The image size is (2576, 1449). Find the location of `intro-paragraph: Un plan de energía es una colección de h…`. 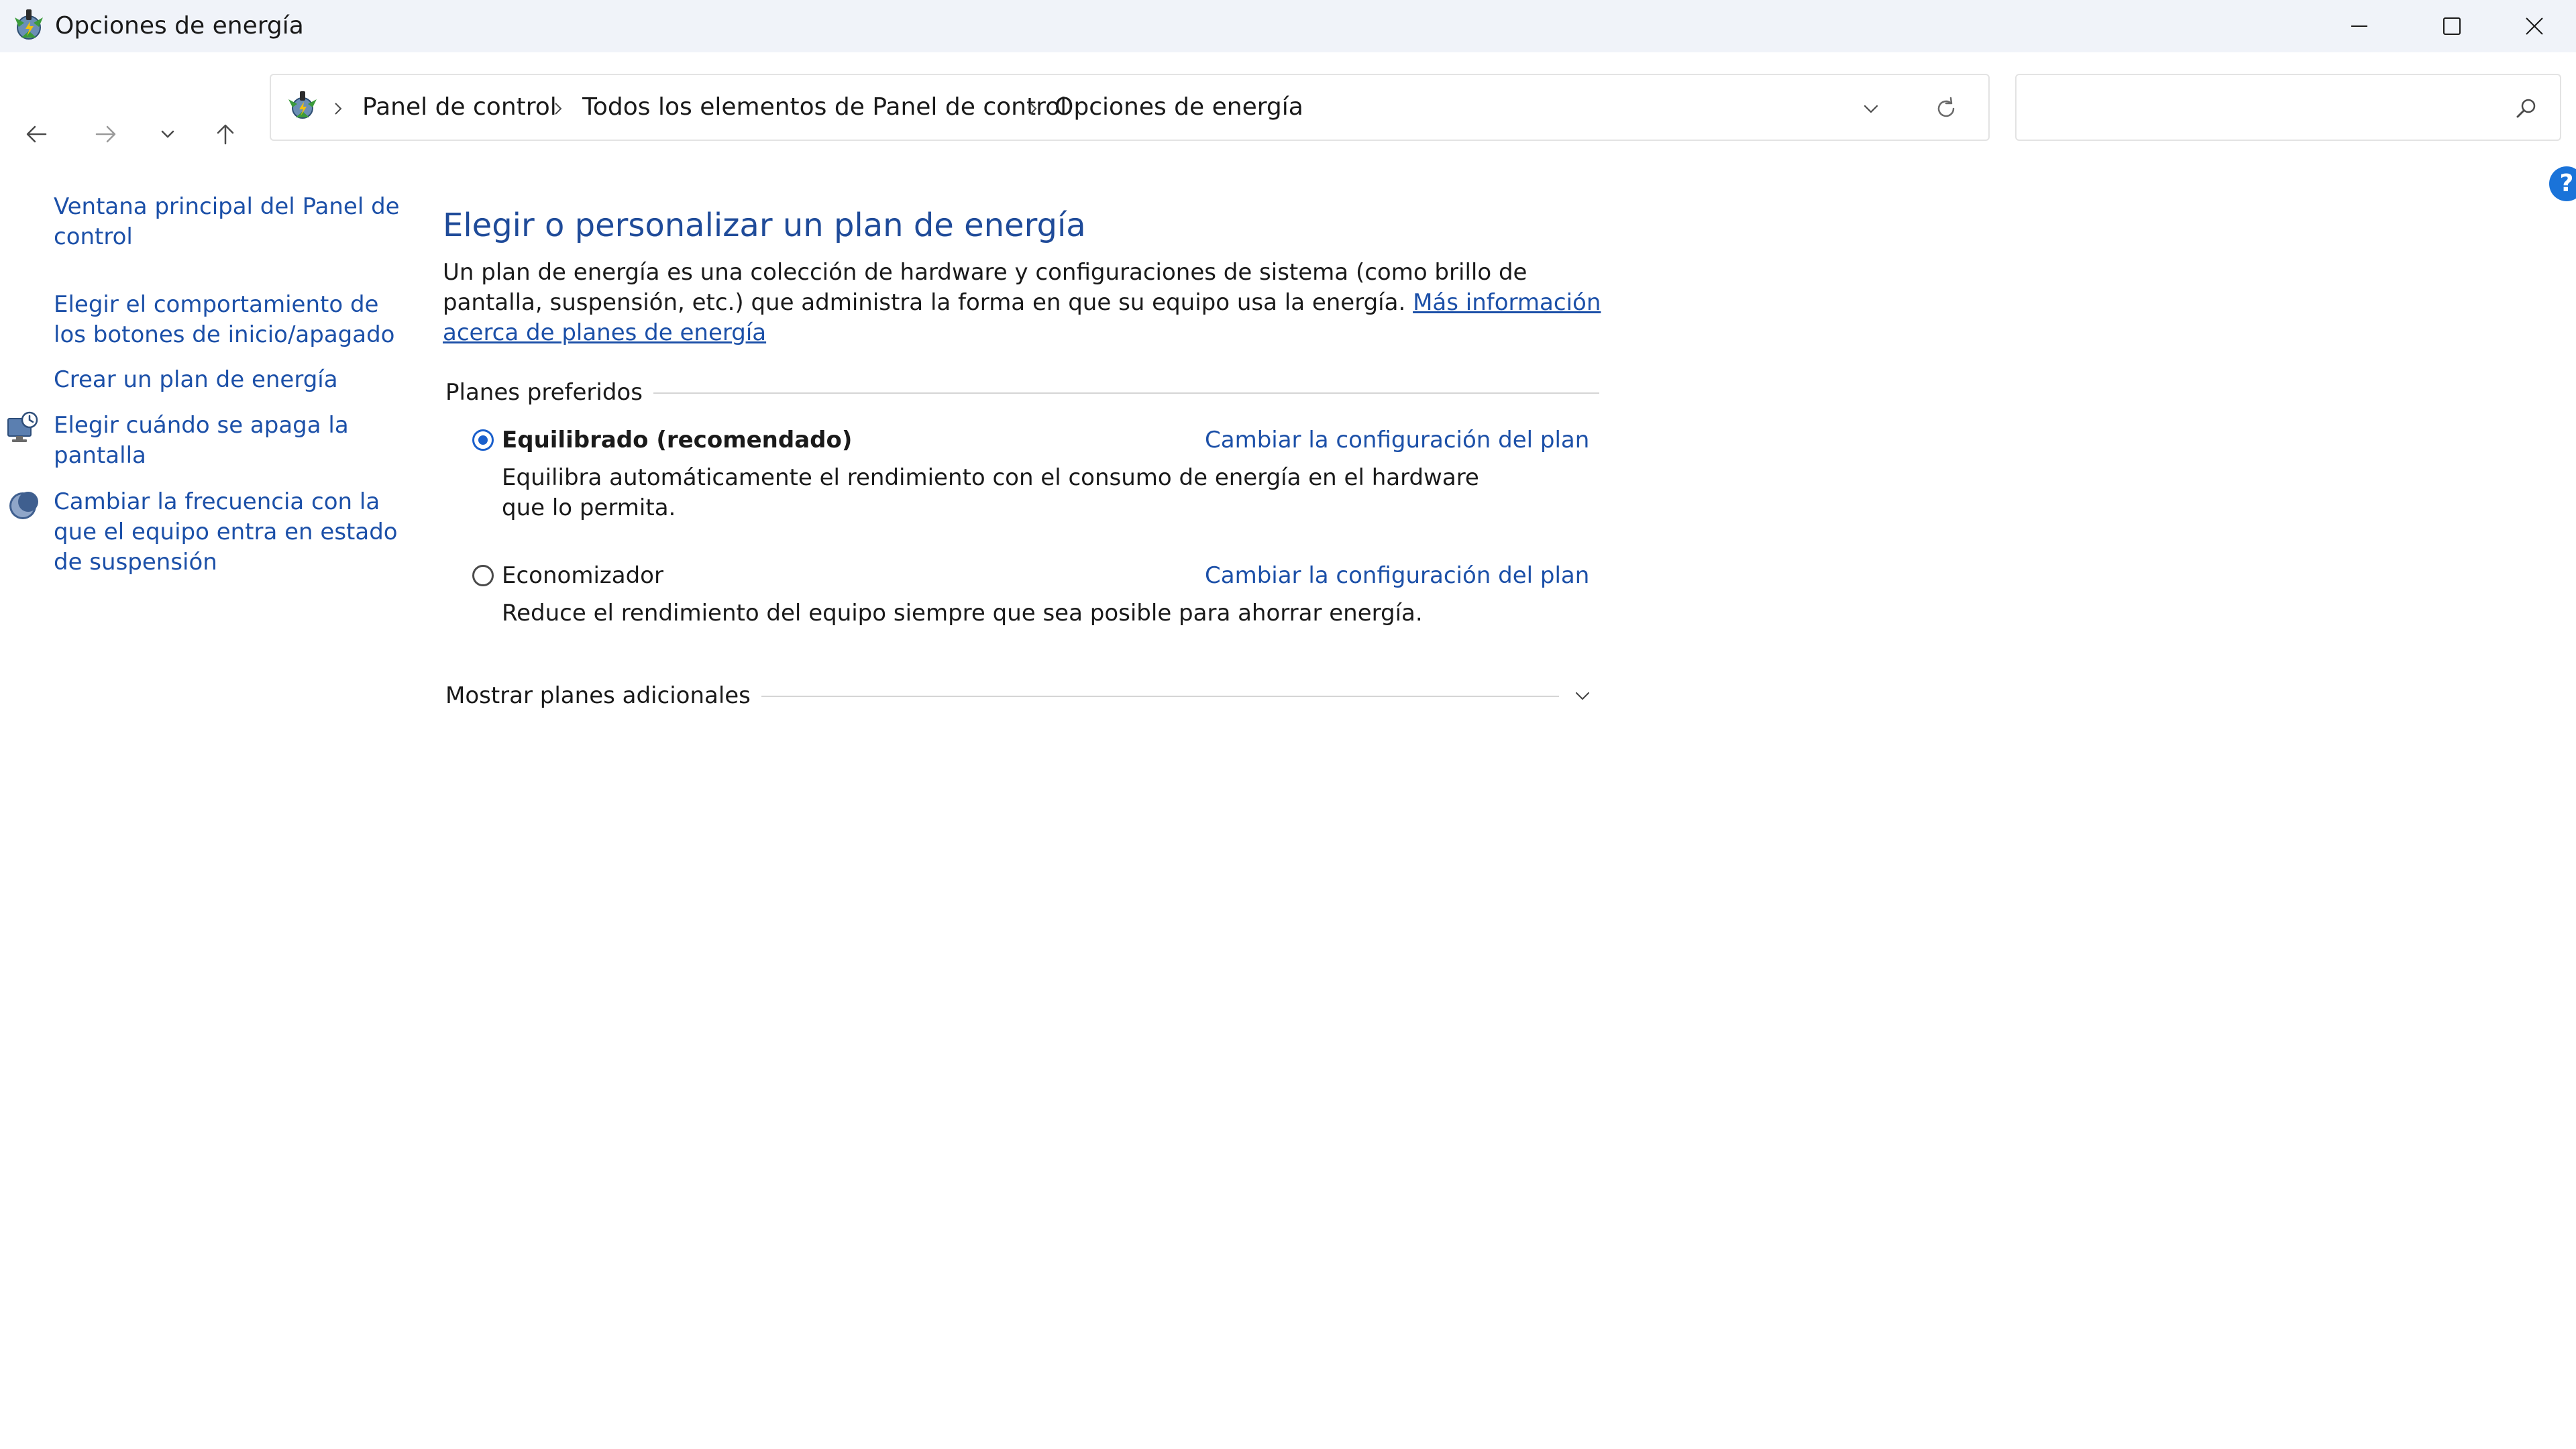

intro-paragraph: Un plan de energía es una colección de h… is located at coordinates (1026, 303).